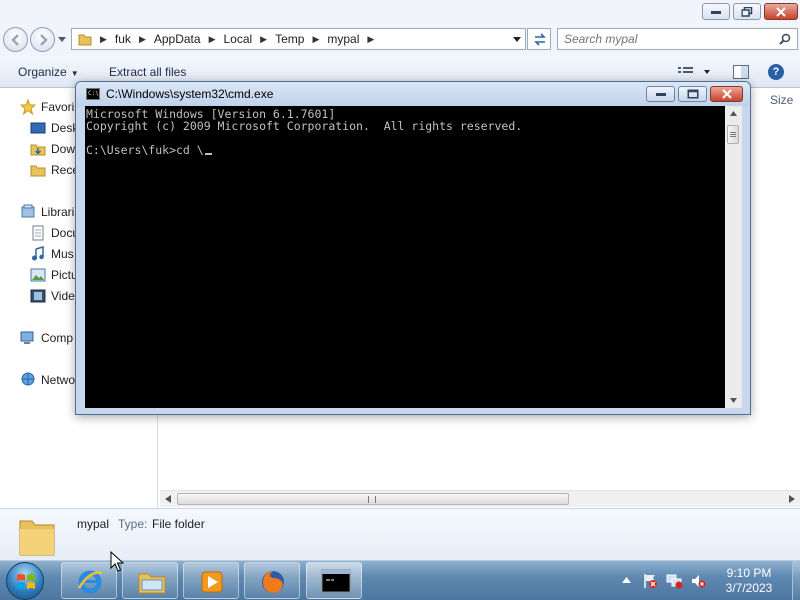 This screenshot has width=800, height=600. I want to click on folder-icon, so click(85, 40).